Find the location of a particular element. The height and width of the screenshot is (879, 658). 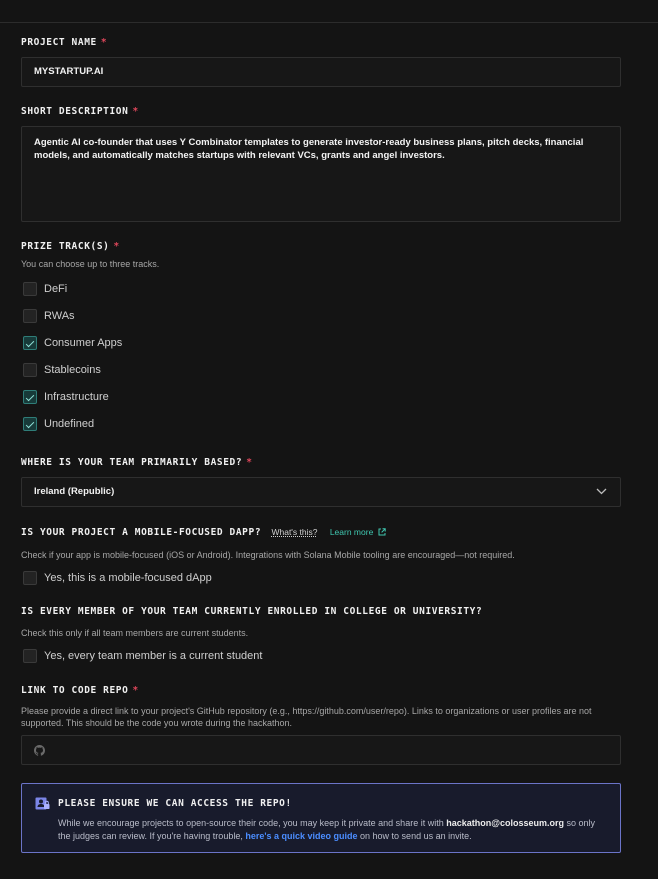

project-name-label-text: PROJECT NAME is located at coordinates (59, 42).